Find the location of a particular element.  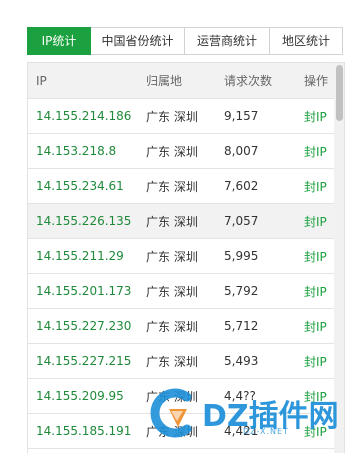

ip-cell: 14.155.211.29 is located at coordinates (80, 256).